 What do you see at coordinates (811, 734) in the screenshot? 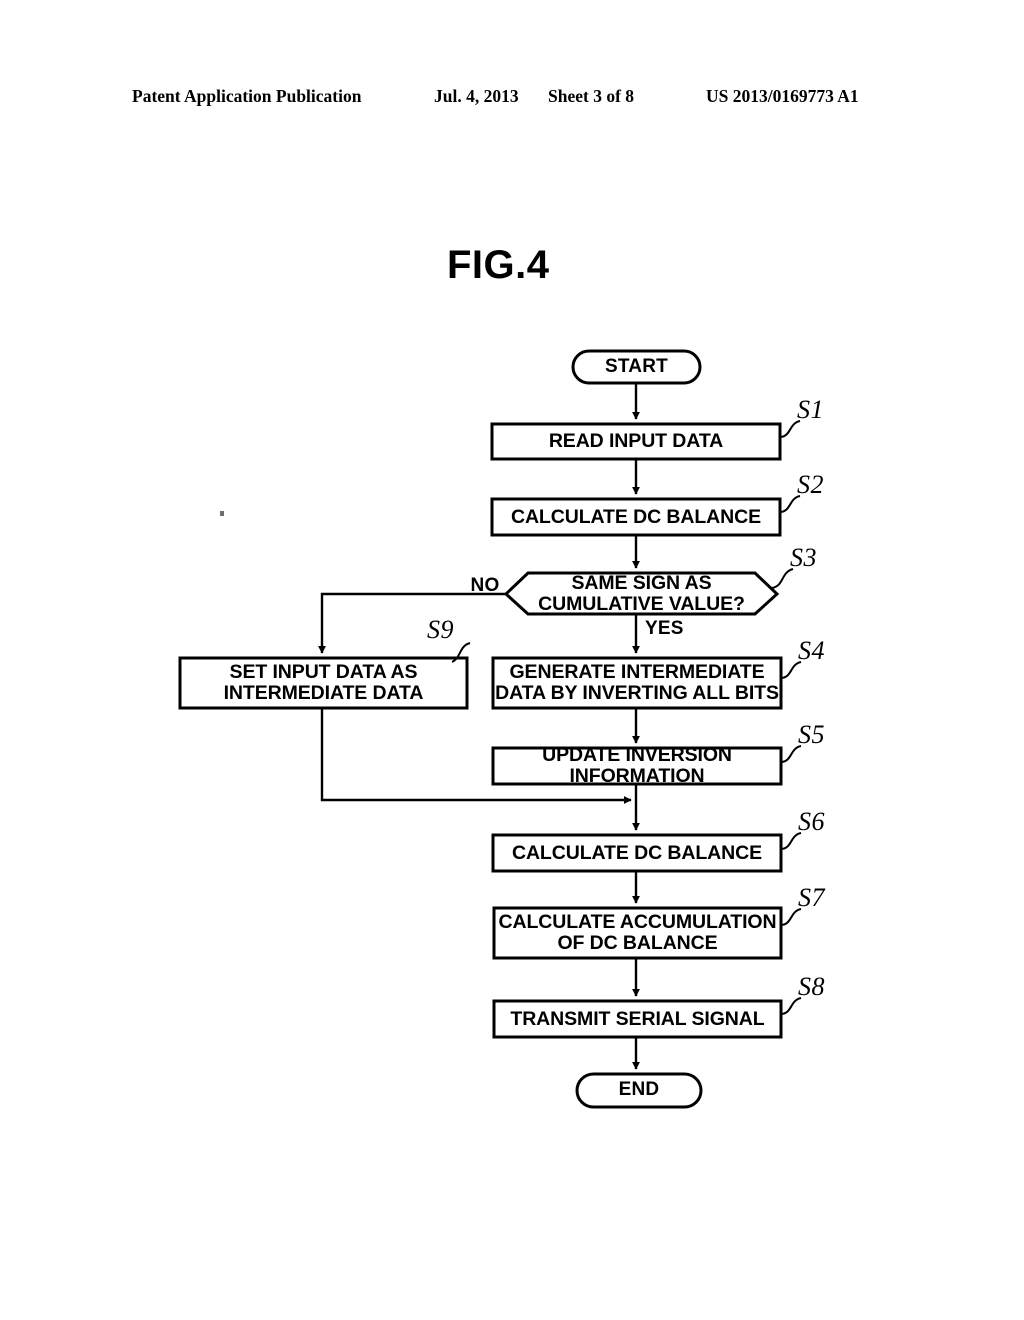
I see `step-tag-s5: S5` at bounding box center [811, 734].